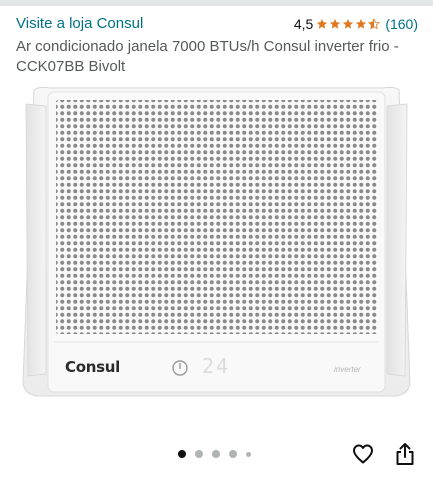 This screenshot has height=500, width=433. I want to click on rating-stars, so click(348, 24).